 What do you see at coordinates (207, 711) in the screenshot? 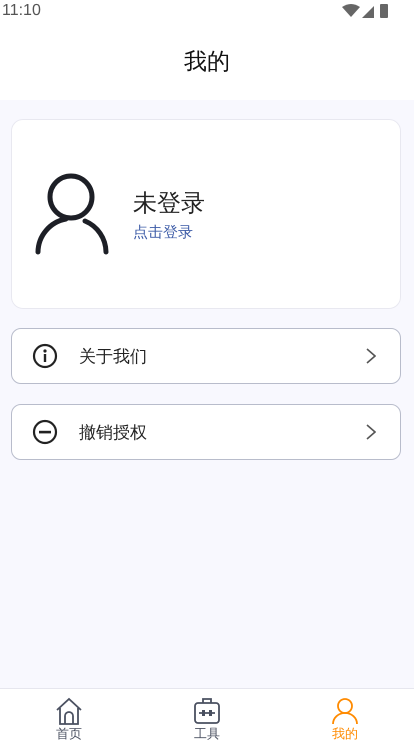
I see `toolbox-icon` at bounding box center [207, 711].